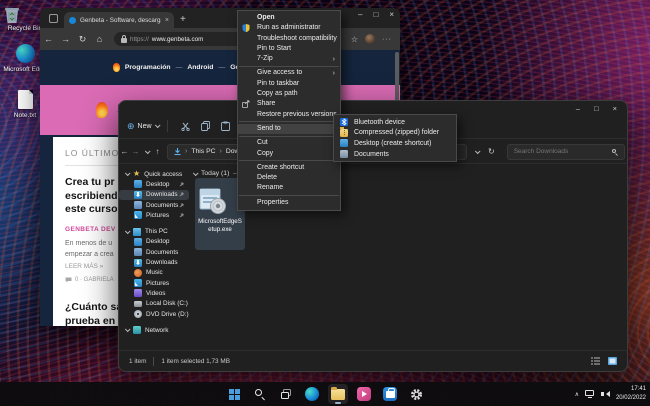 This screenshot has height=406, width=650. I want to click on nav-back-button: ←, so click(124, 151).